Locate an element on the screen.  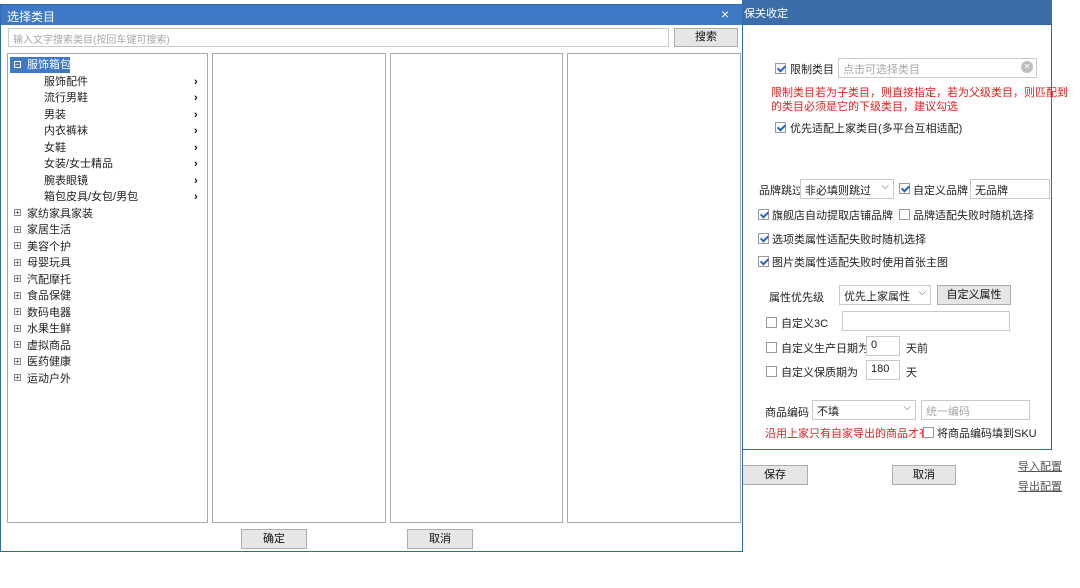
save-button: 保存 is located at coordinates (775, 475).